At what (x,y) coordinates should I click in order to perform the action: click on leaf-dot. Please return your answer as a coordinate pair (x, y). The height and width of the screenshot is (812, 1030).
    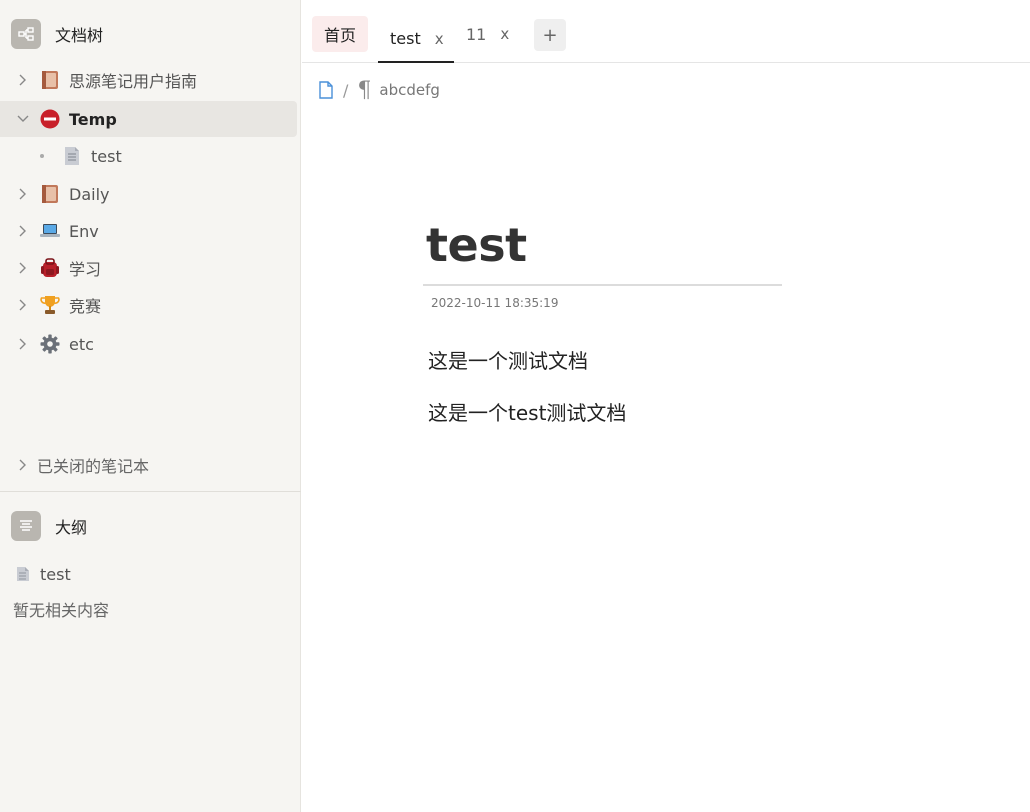
    Looking at the image, I should click on (42, 156).